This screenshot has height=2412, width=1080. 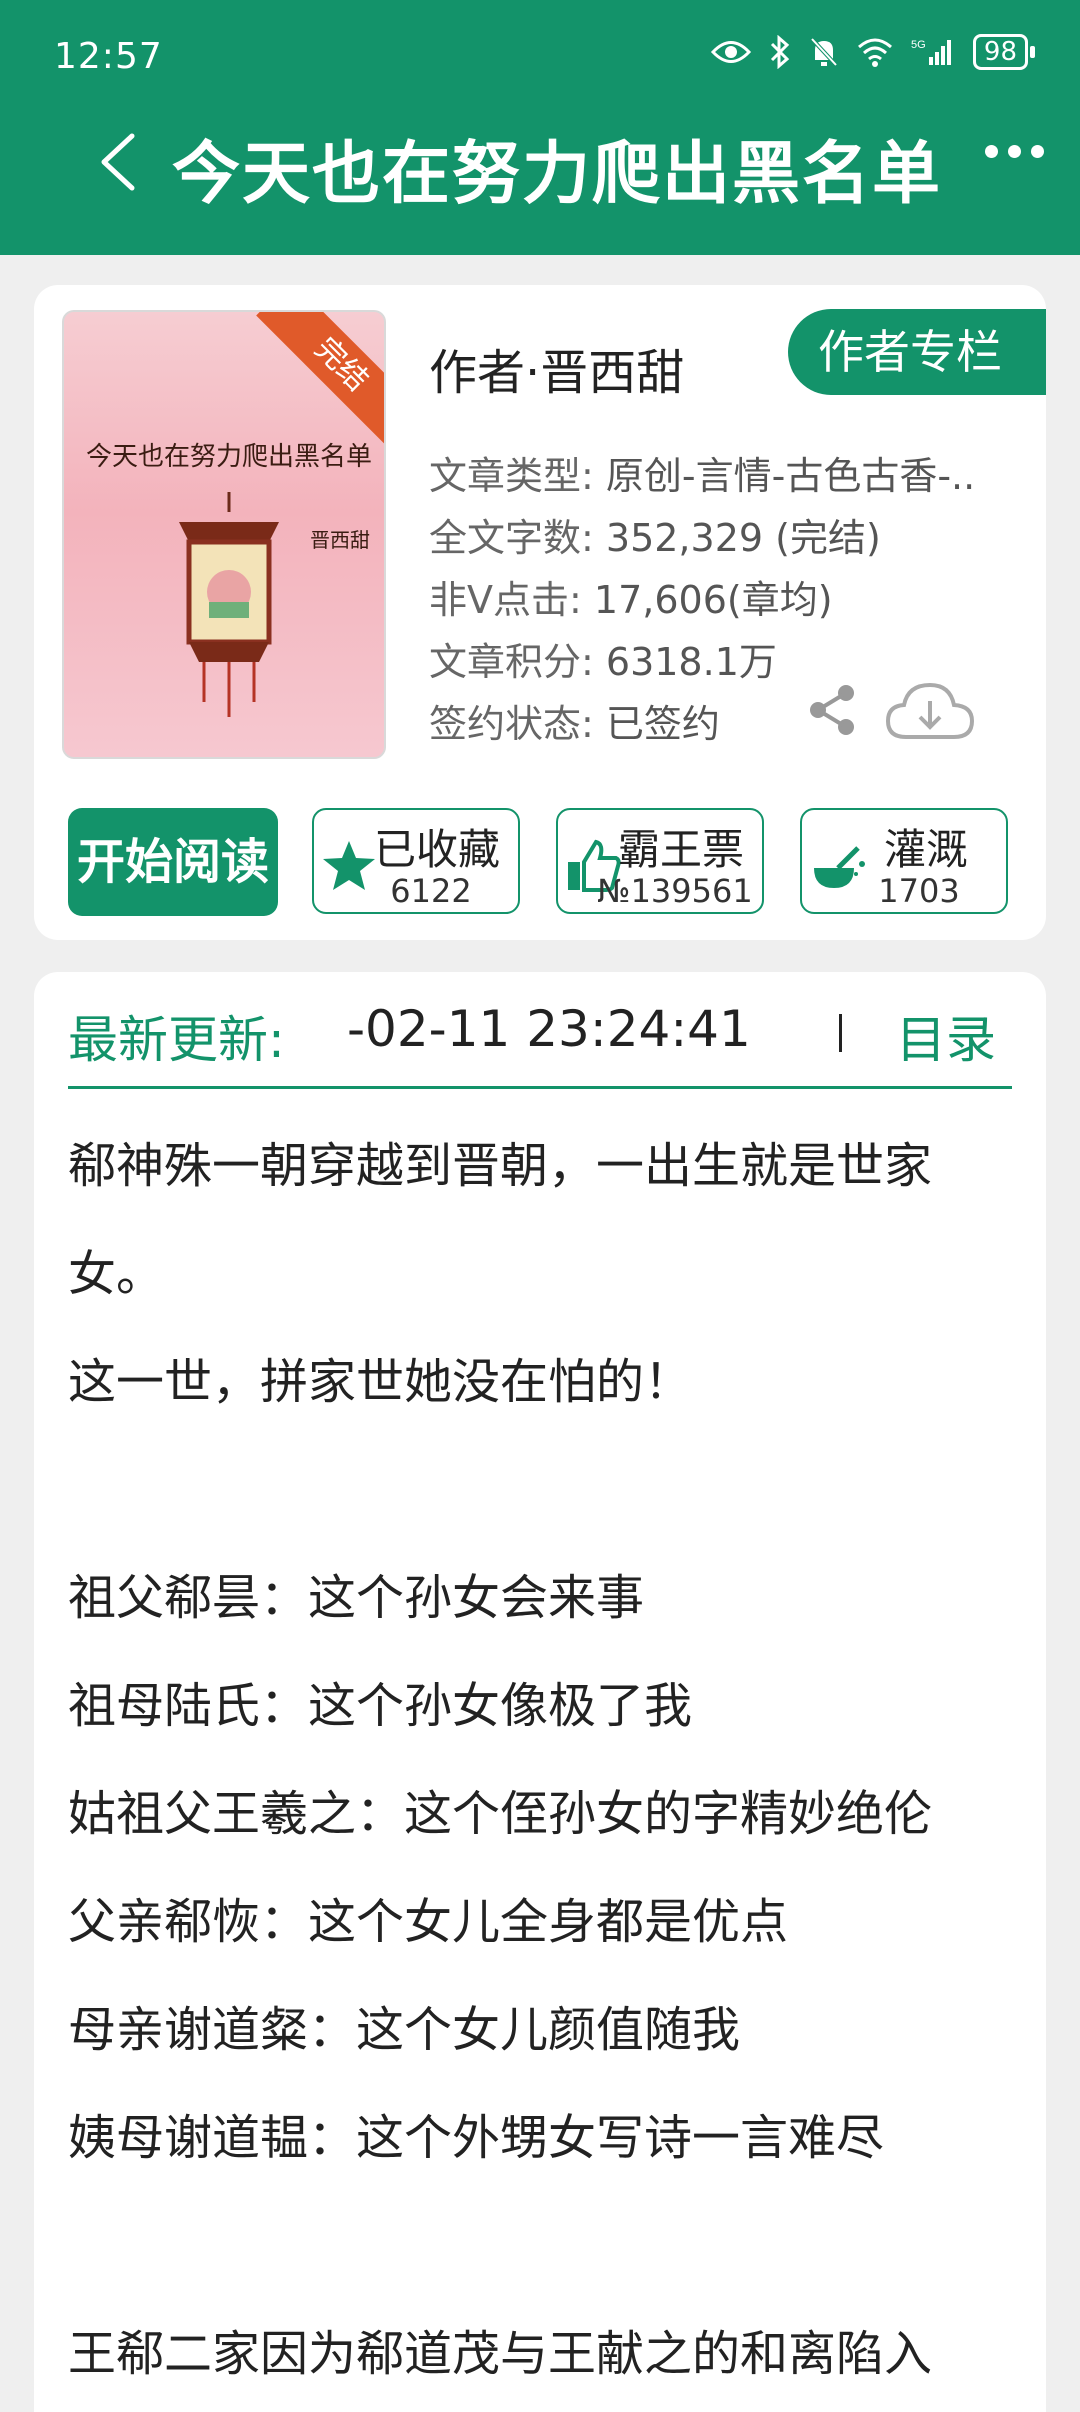 What do you see at coordinates (500, 1166) in the screenshot?
I see `summary-line: 郗神殊一朝穿越到晋朝，一出生就是世家` at bounding box center [500, 1166].